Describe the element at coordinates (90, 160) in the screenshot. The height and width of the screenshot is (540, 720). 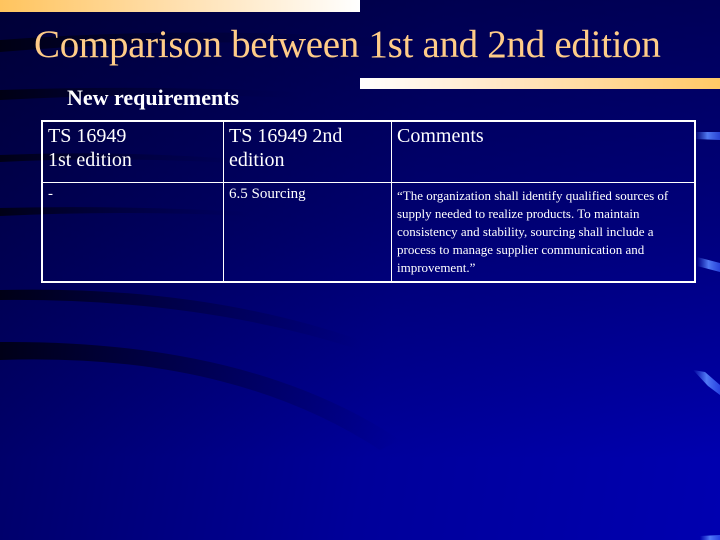
I see `header-first-edition-line2: 1st edition` at that location.